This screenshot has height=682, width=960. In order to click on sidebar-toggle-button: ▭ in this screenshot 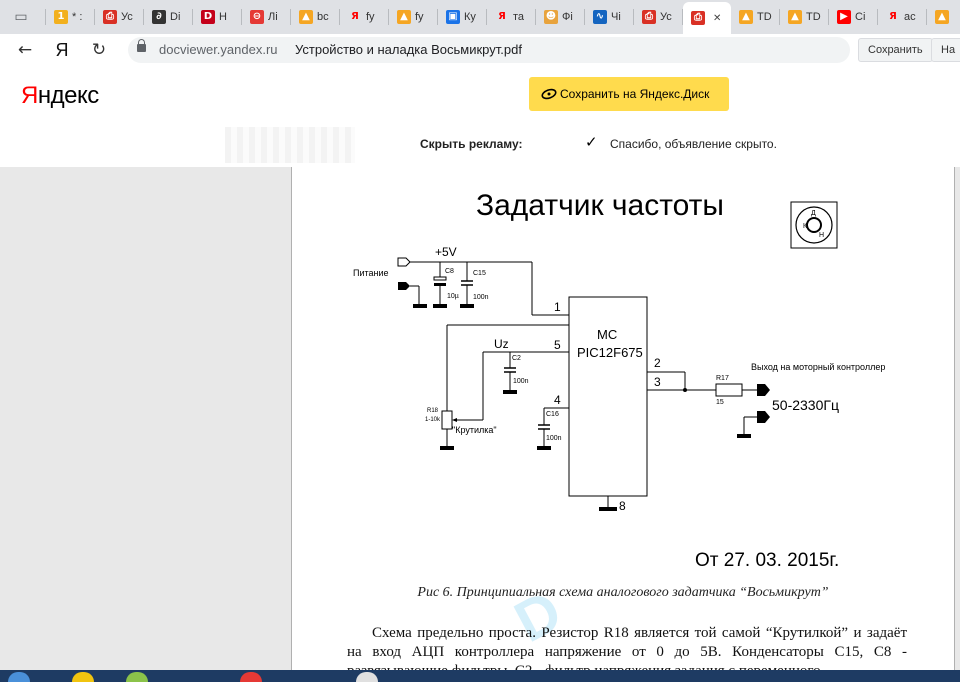, I will do `click(26, 17)`.